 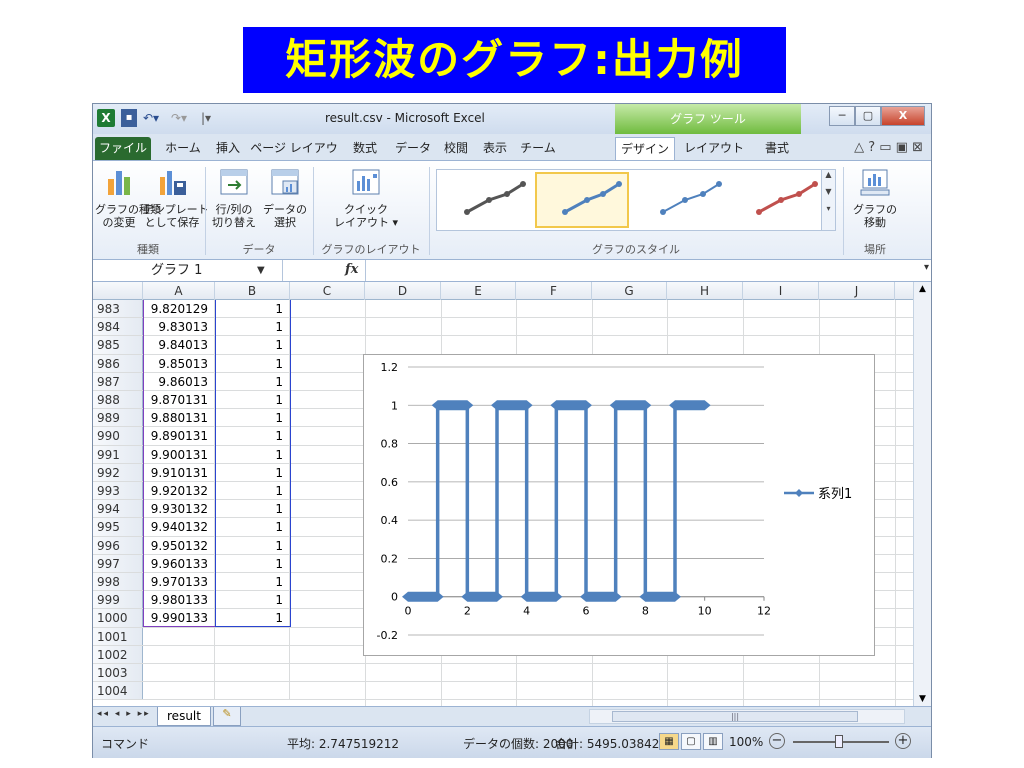 What do you see at coordinates (179, 381) in the screenshot?
I see `cell-a: 9.86013` at bounding box center [179, 381].